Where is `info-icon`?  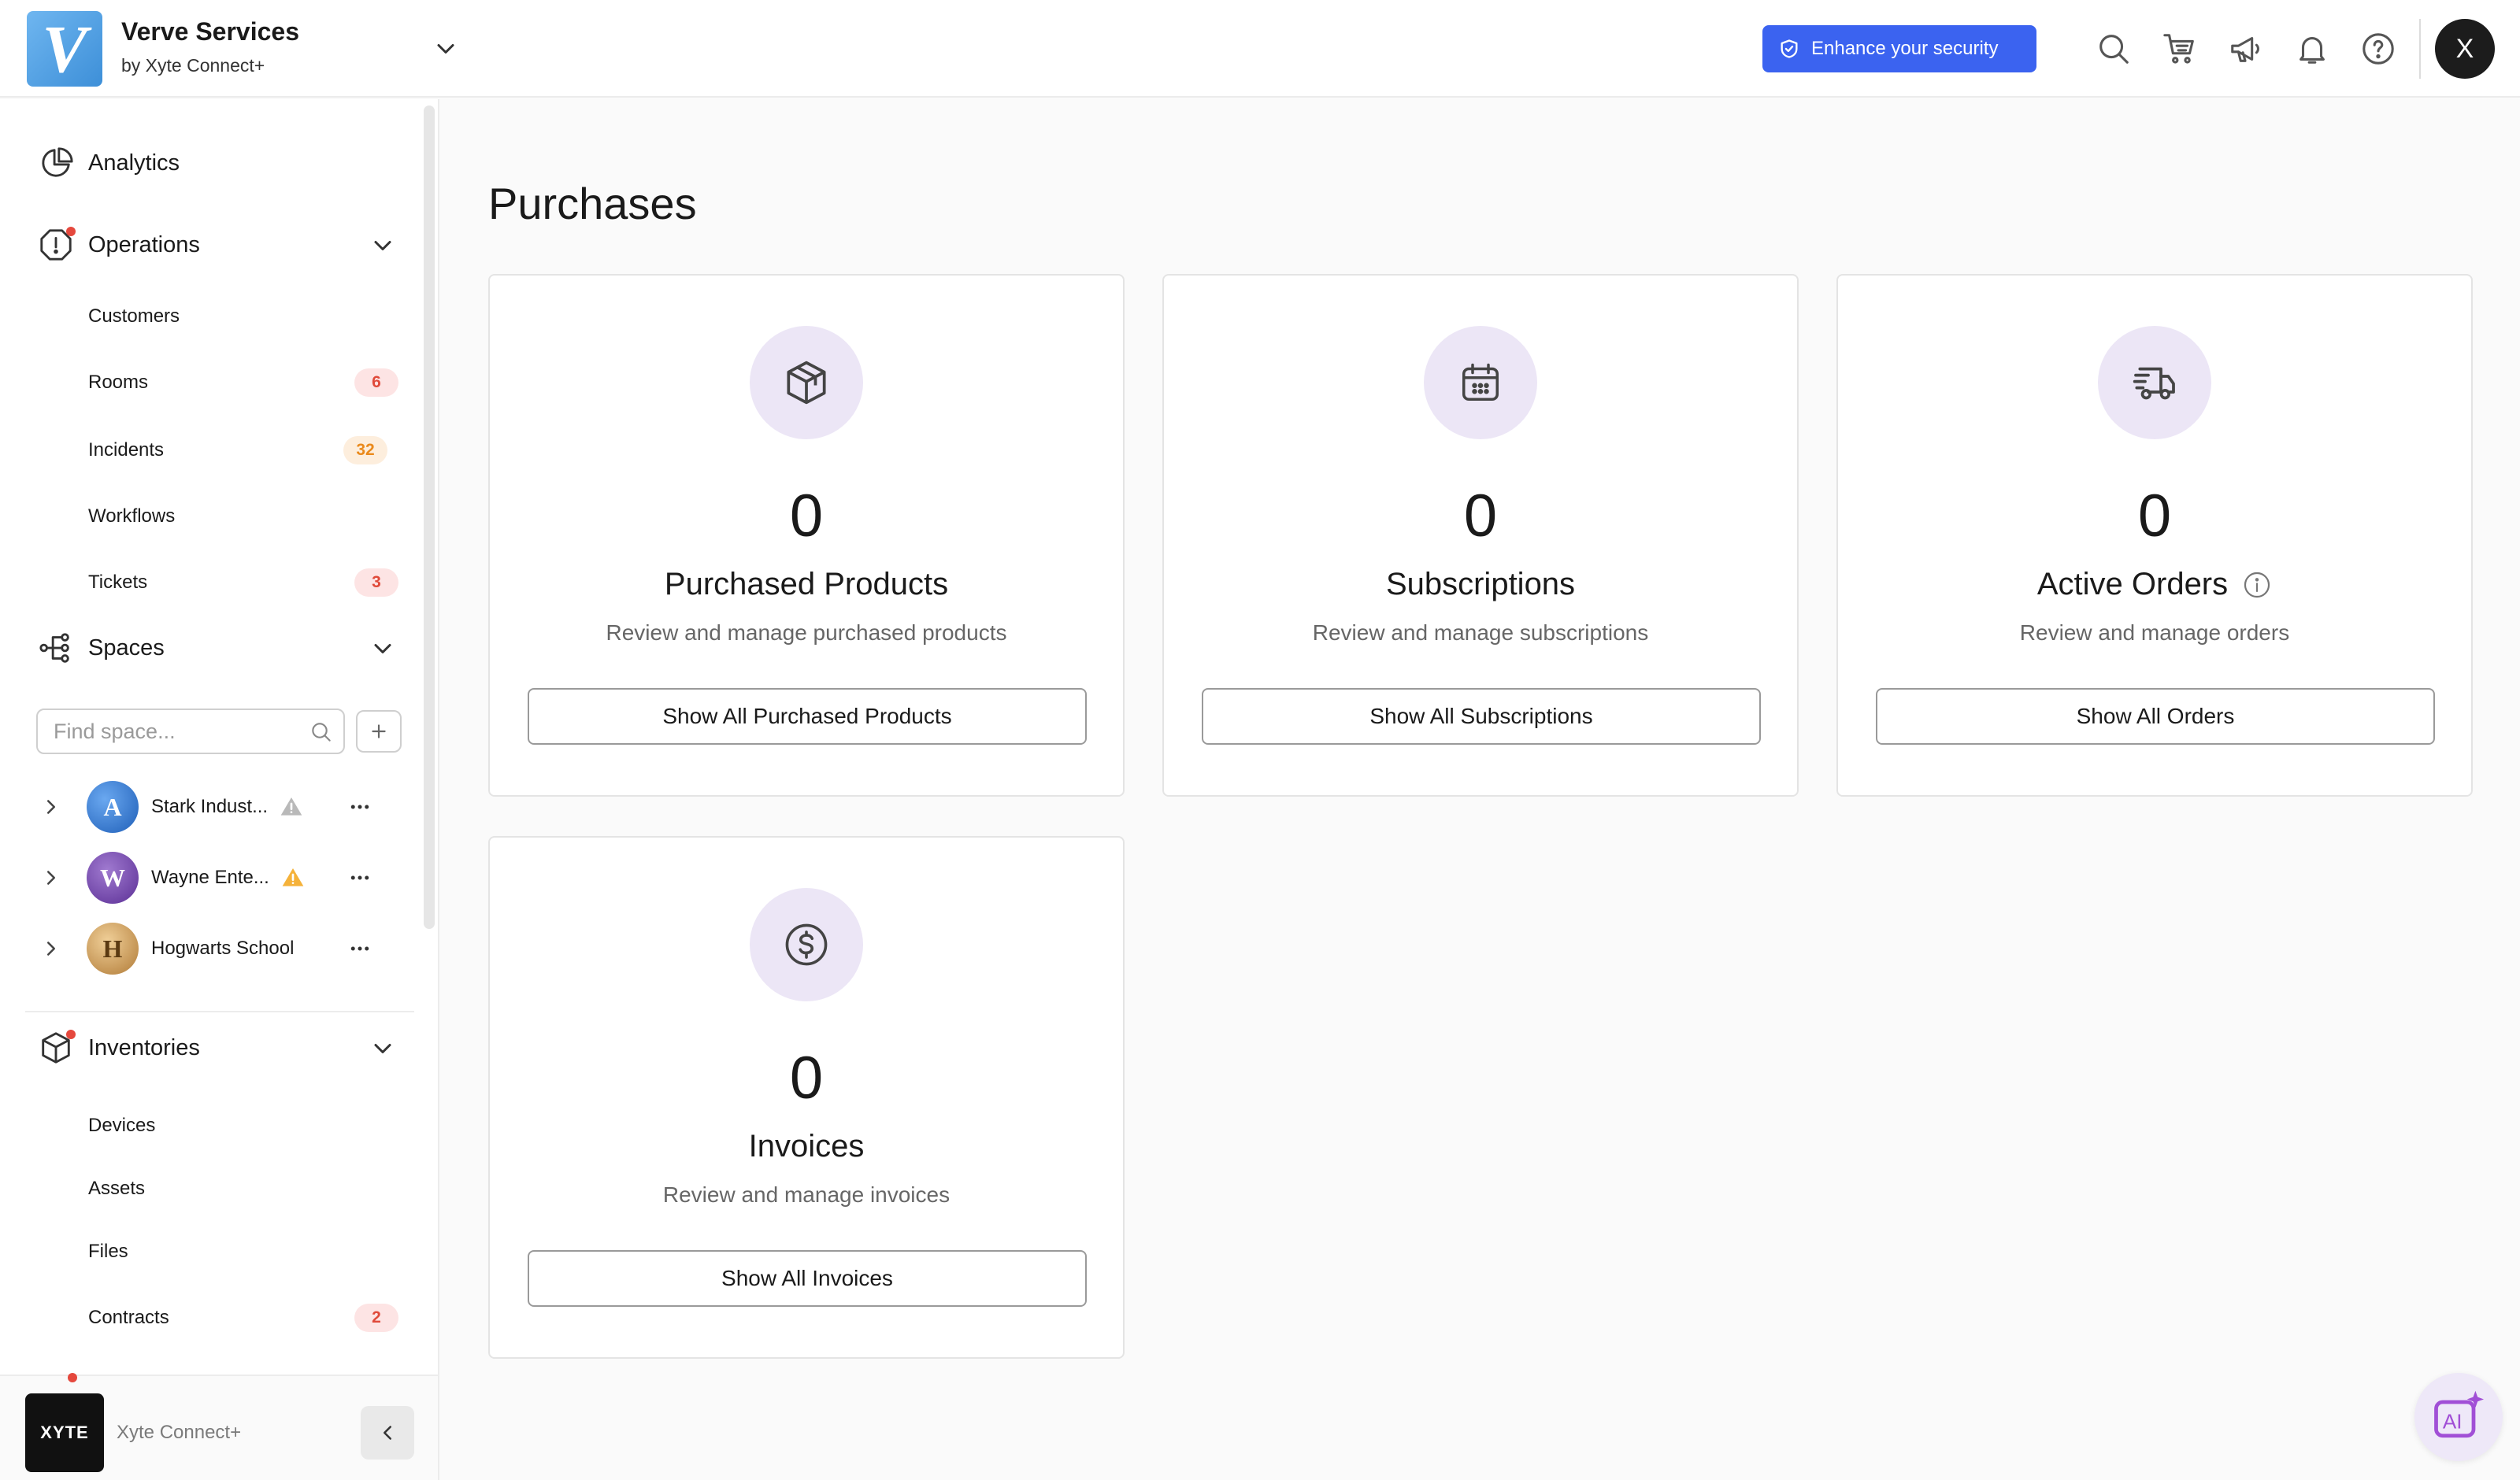
info-icon is located at coordinates (2257, 585).